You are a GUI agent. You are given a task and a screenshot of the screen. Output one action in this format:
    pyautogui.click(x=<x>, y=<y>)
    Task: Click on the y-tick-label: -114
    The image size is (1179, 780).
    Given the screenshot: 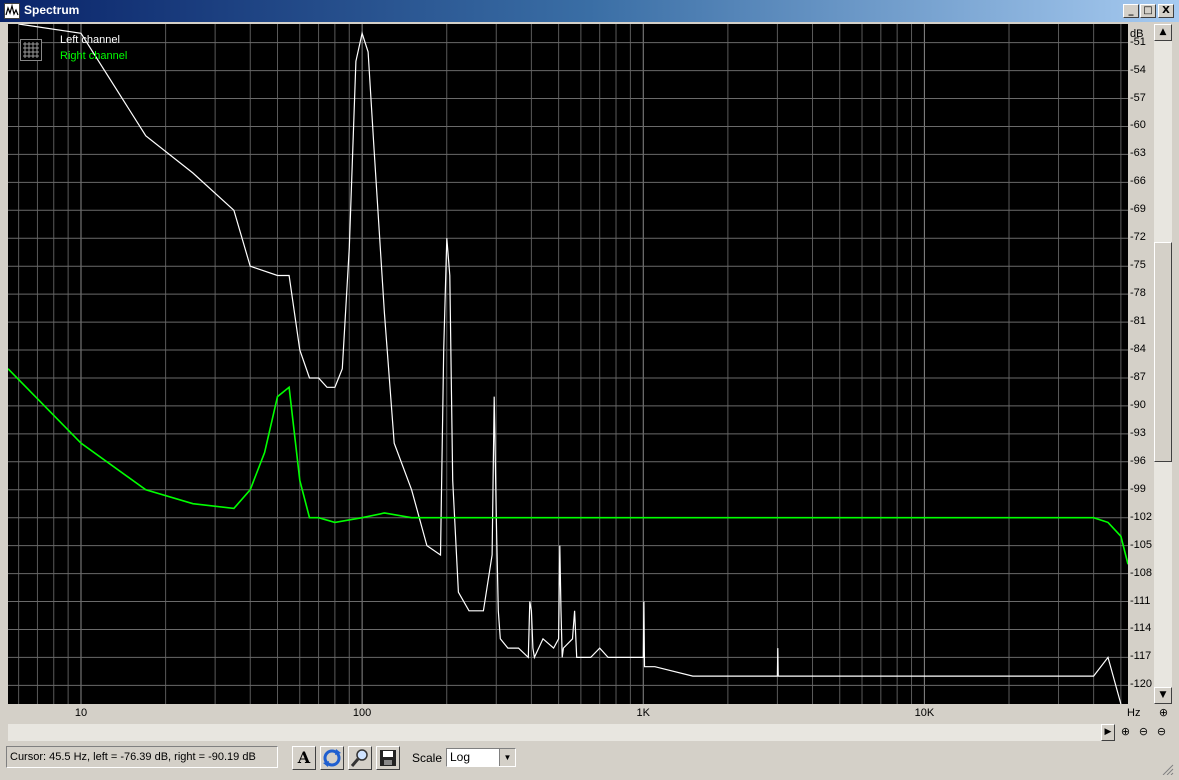 What is the action you would take?
    pyautogui.click(x=1141, y=628)
    